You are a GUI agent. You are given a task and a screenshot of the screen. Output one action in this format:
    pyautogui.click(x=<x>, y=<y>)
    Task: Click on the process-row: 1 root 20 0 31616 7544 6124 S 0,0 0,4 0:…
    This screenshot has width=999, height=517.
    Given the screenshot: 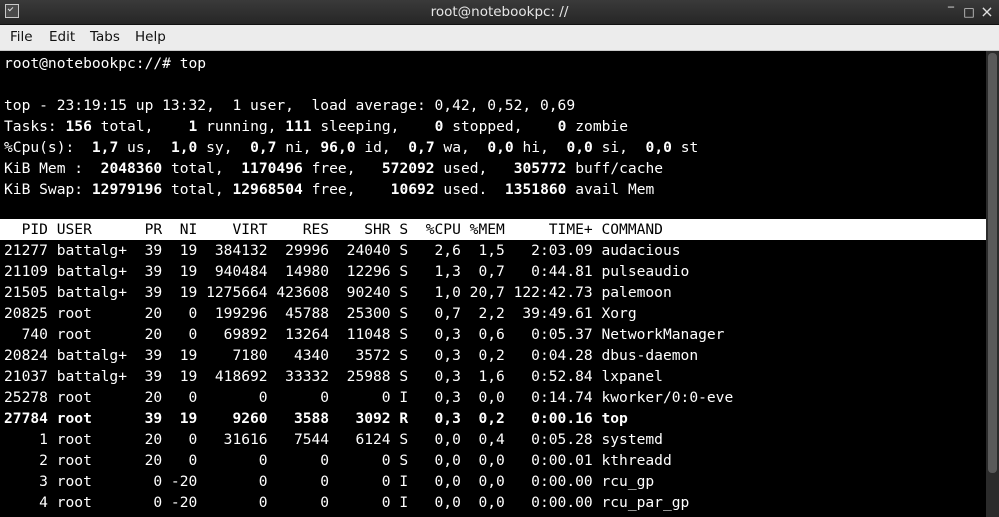 What is the action you would take?
    pyautogui.click(x=333, y=439)
    